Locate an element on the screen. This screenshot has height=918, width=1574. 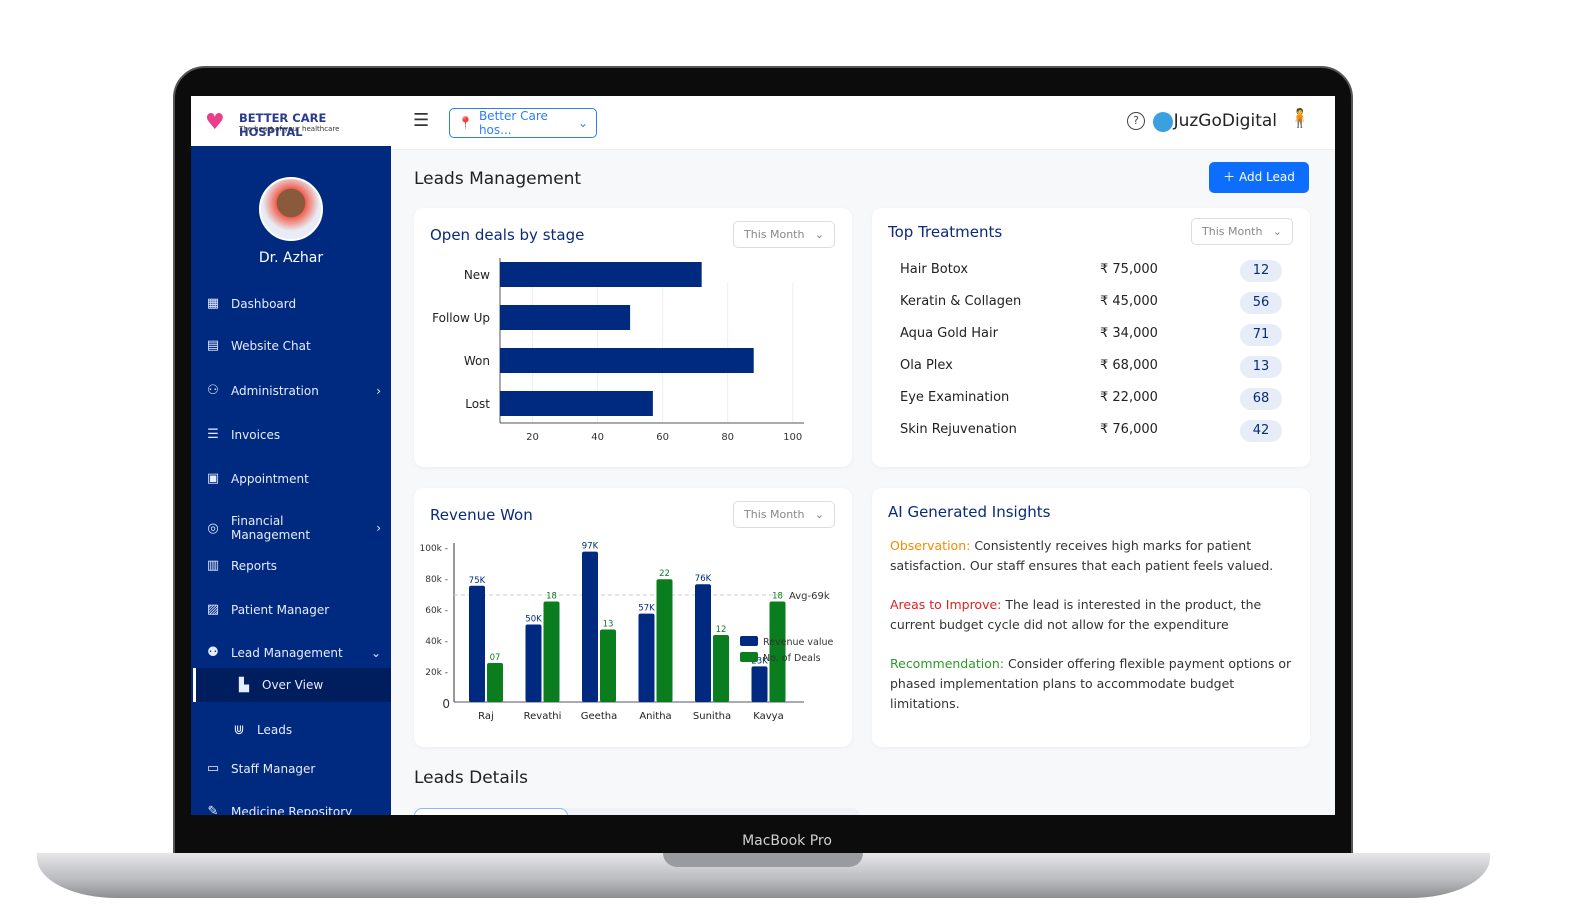
treatment-name: Ola Plex is located at coordinates (926, 365).